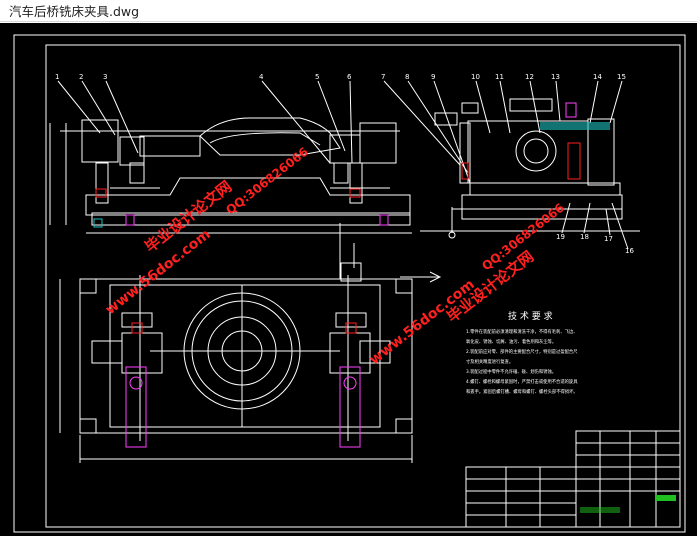  Describe the element at coordinates (621, 77) in the screenshot. I see `balloon-15: 15` at that location.